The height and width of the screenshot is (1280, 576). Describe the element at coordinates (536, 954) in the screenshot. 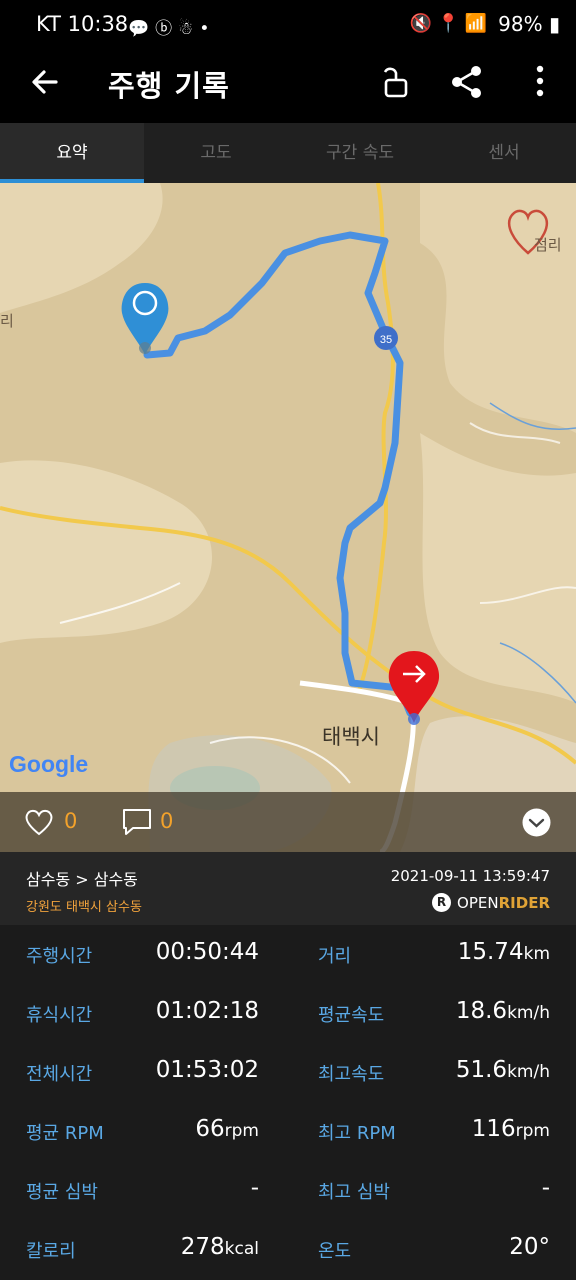

I see `stat-unit: km` at that location.